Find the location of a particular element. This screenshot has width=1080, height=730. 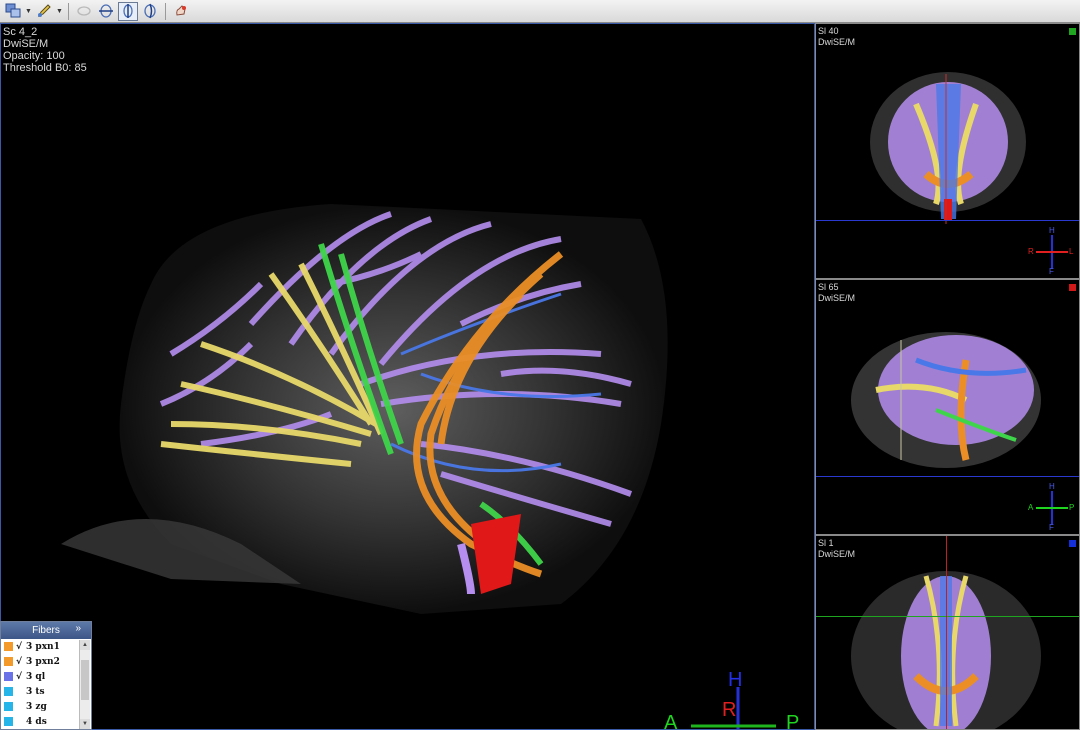

layout-dropdown-icon: ▼ is located at coordinates (28, 11).